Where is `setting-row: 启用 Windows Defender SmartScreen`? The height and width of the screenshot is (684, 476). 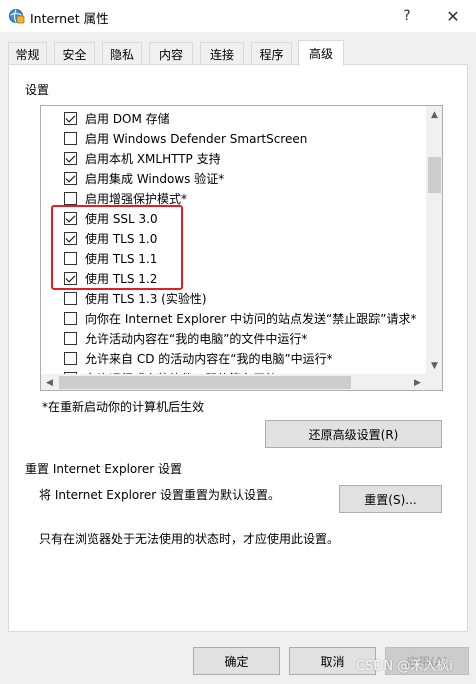
setting-row: 启用 Windows Defender SmartScreen is located at coordinates (233, 138).